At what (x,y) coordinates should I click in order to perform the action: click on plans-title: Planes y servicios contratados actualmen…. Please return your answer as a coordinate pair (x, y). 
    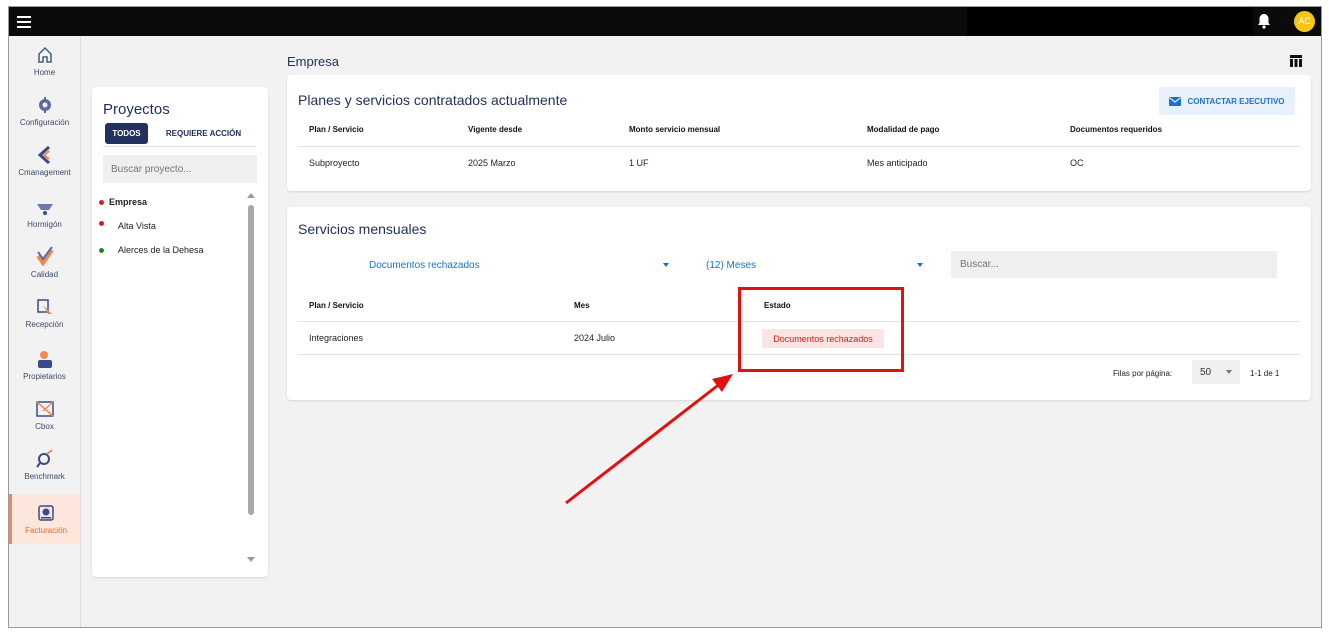
    Looking at the image, I should click on (433, 100).